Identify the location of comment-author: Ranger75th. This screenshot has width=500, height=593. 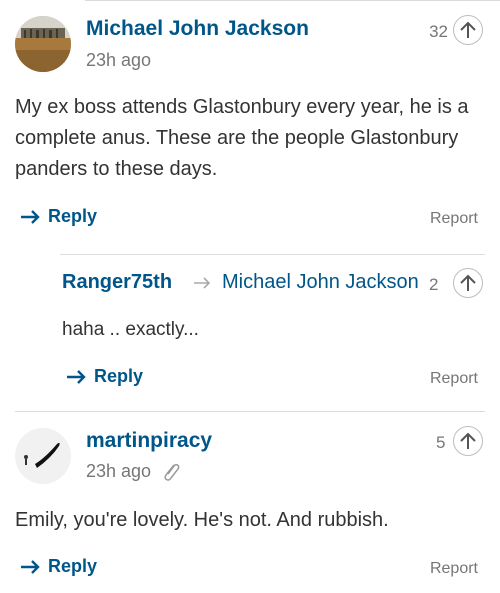
(117, 282).